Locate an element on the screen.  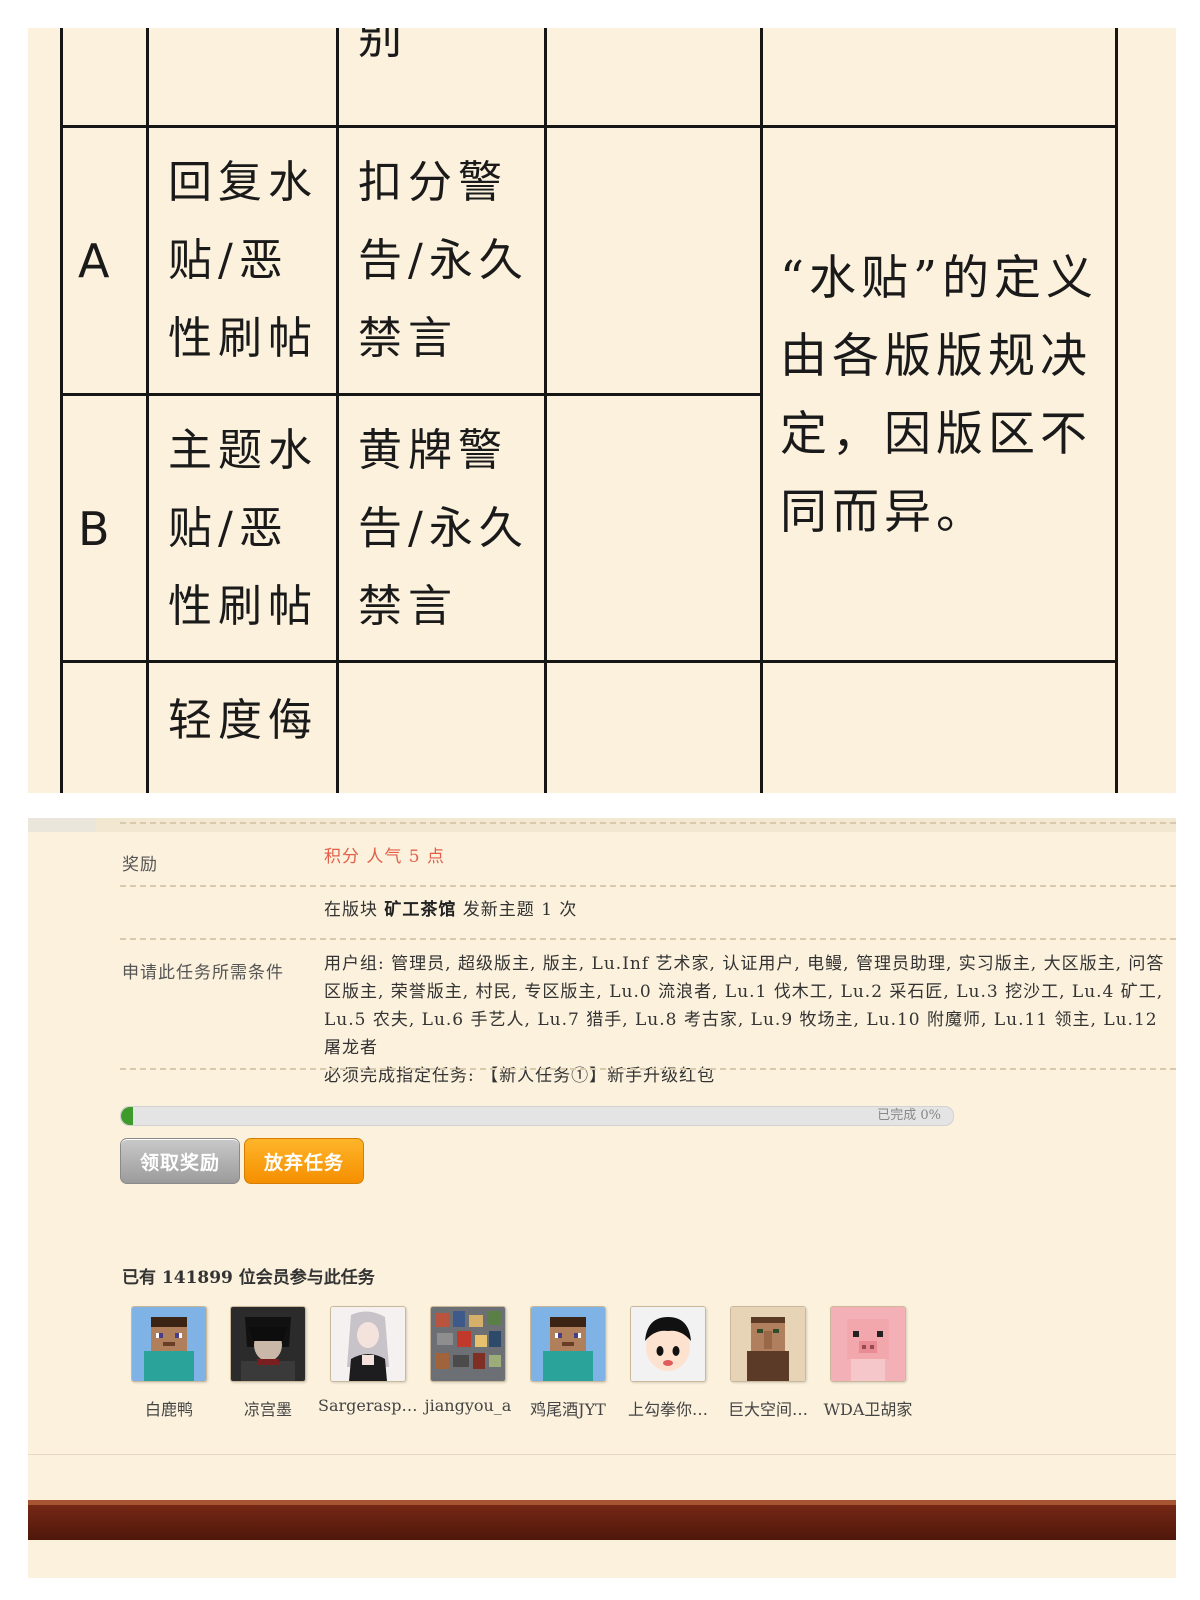
behavior-cell-a: 回复水 贴/恶 性刷帖 is located at coordinates (243, 260).